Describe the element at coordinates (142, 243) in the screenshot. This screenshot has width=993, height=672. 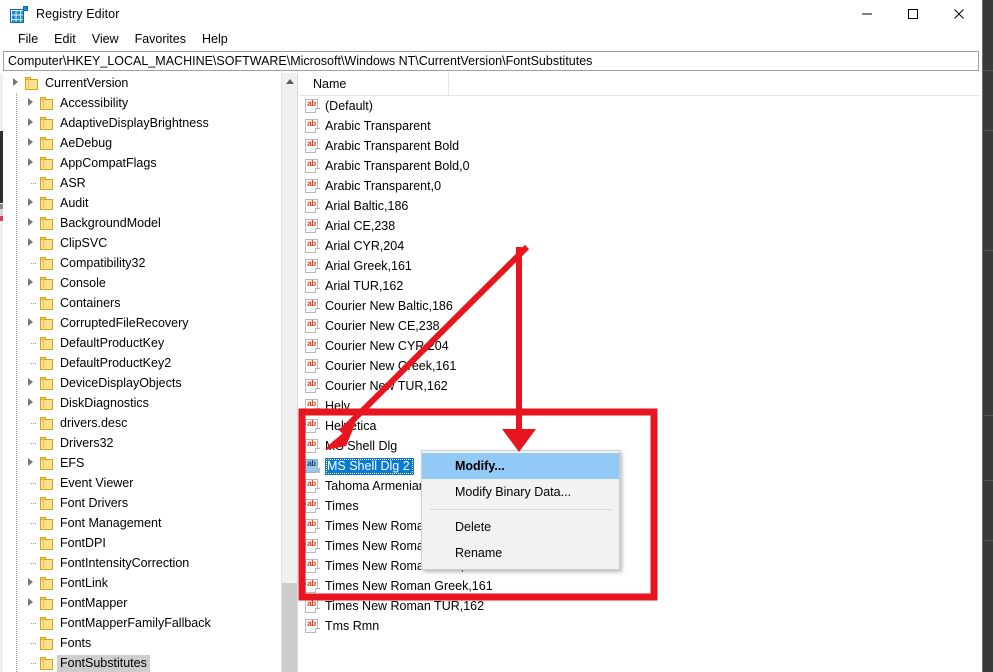
I see `tree-item-clipsvc: ClipSVC` at that location.